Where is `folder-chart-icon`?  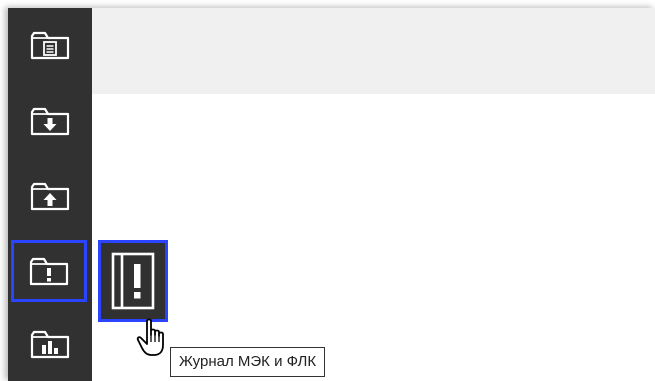 folder-chart-icon is located at coordinates (50, 344).